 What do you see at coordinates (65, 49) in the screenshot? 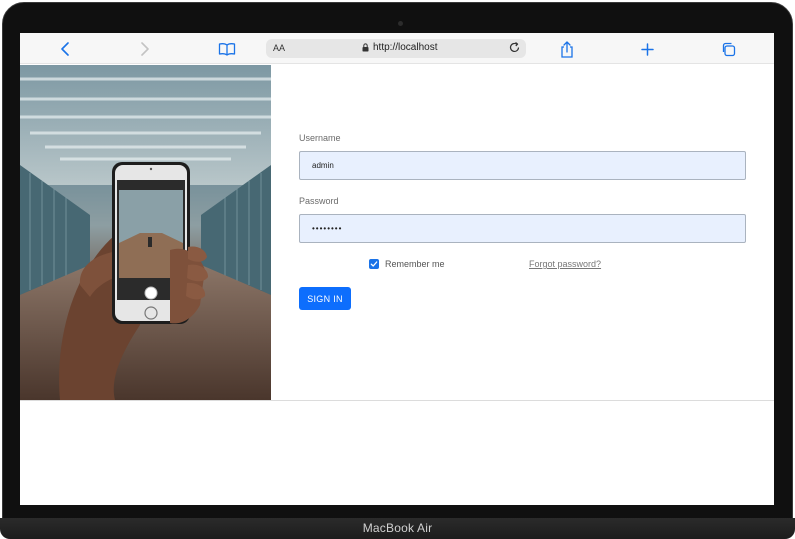
I see `chevron-left-icon` at bounding box center [65, 49].